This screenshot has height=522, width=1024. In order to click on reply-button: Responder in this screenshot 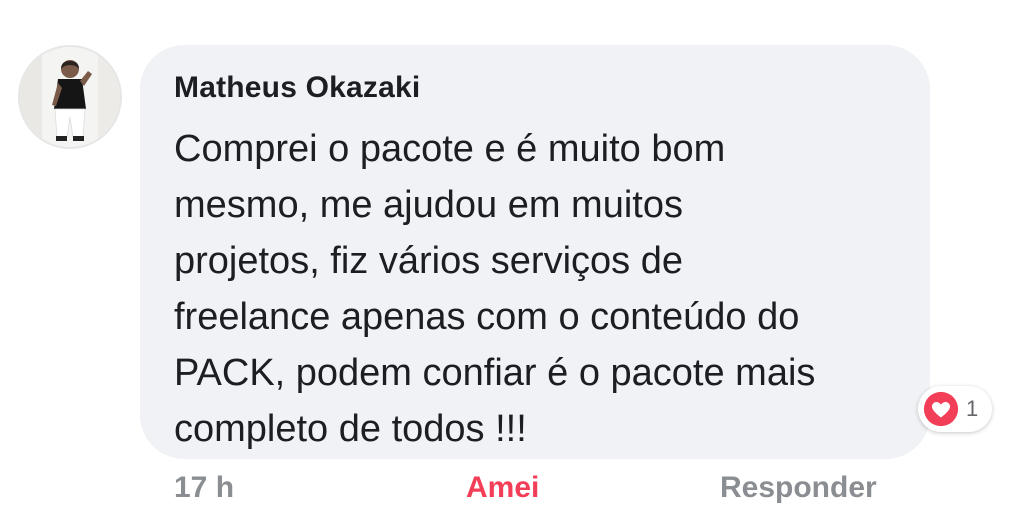, I will do `click(798, 488)`.